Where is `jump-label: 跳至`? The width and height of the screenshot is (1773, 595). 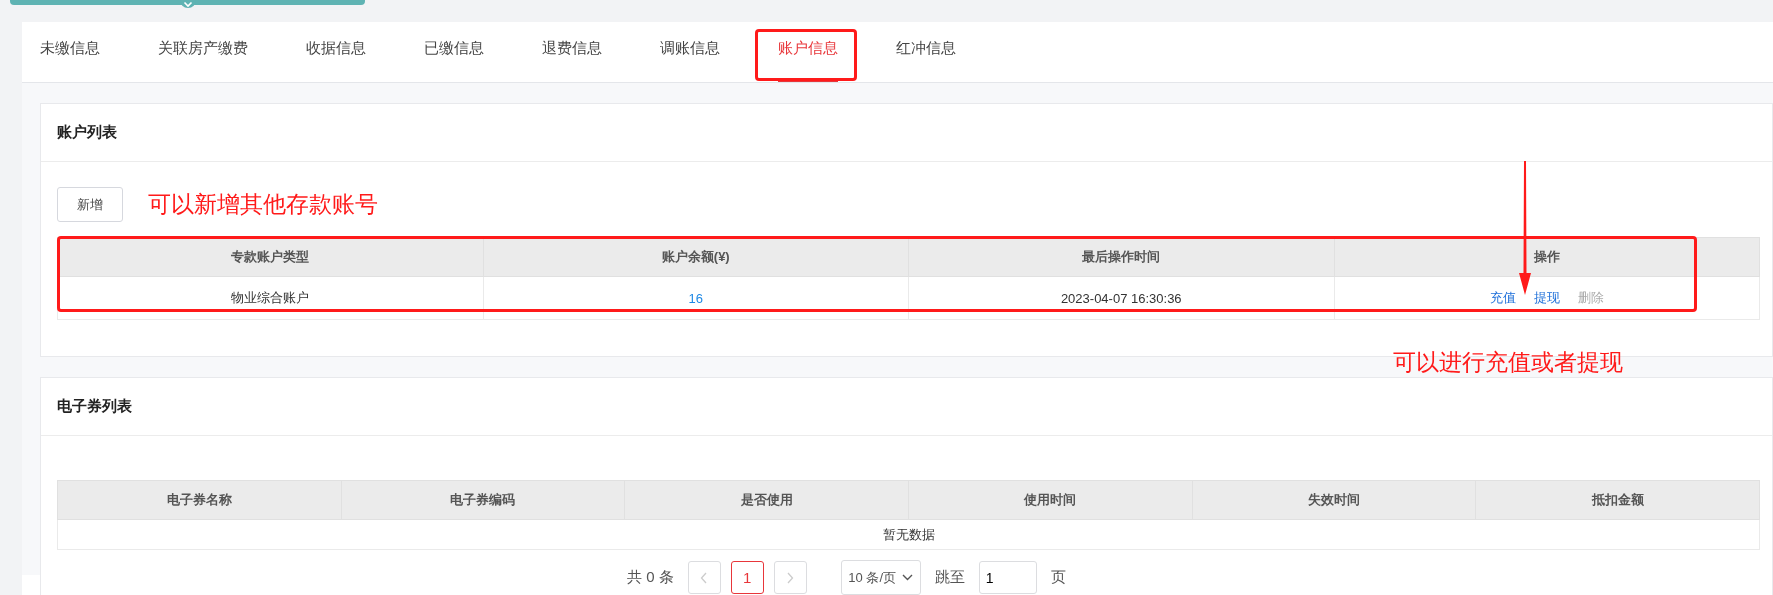
jump-label: 跳至 is located at coordinates (949, 577).